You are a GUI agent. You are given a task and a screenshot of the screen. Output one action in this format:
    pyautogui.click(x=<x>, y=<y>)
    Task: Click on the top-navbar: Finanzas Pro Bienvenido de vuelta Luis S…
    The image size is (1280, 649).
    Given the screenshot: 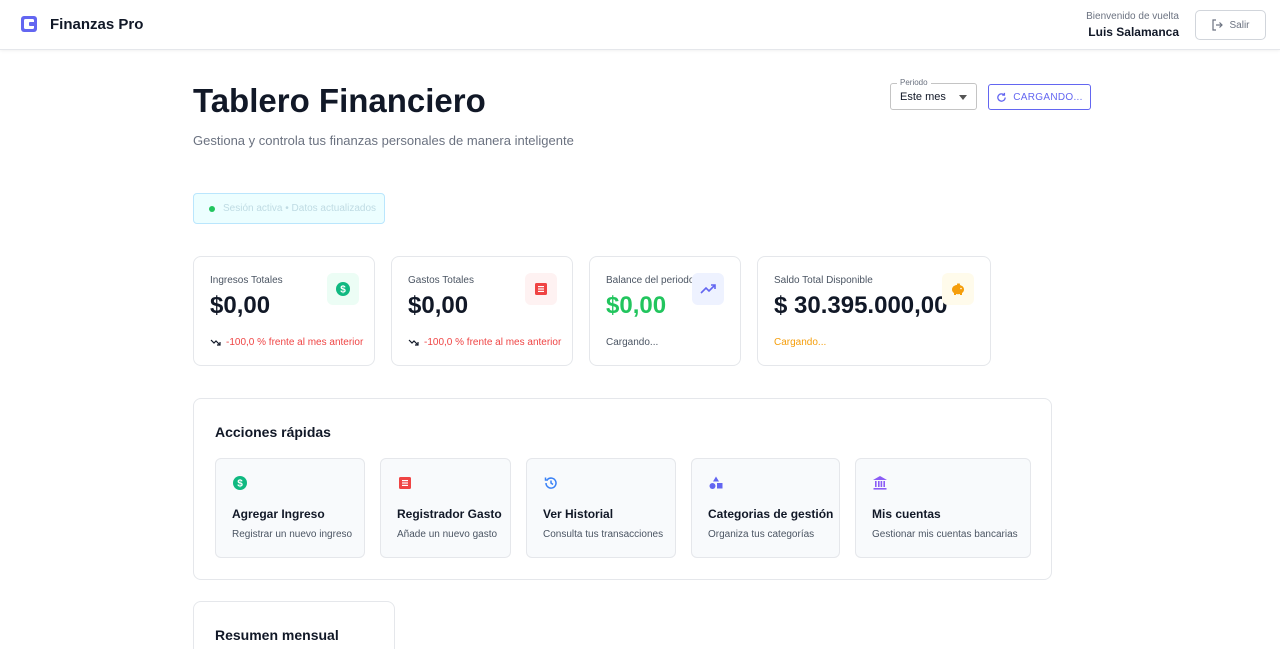 What is the action you would take?
    pyautogui.click(x=640, y=25)
    